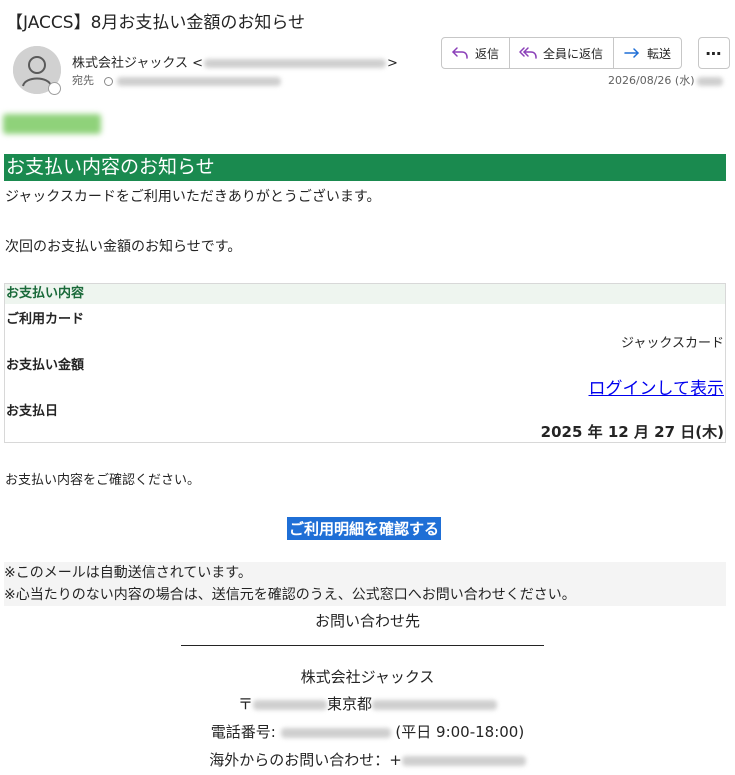  What do you see at coordinates (243, 732) in the screenshot?
I see `phone-label: 電話番号:` at bounding box center [243, 732].